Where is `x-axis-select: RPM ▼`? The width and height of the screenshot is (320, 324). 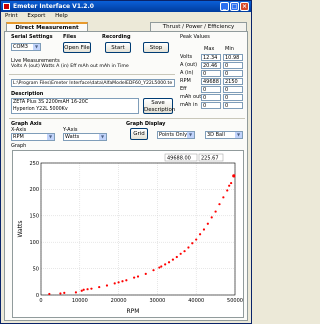 x-axis-select: RPM ▼ is located at coordinates (33, 137).